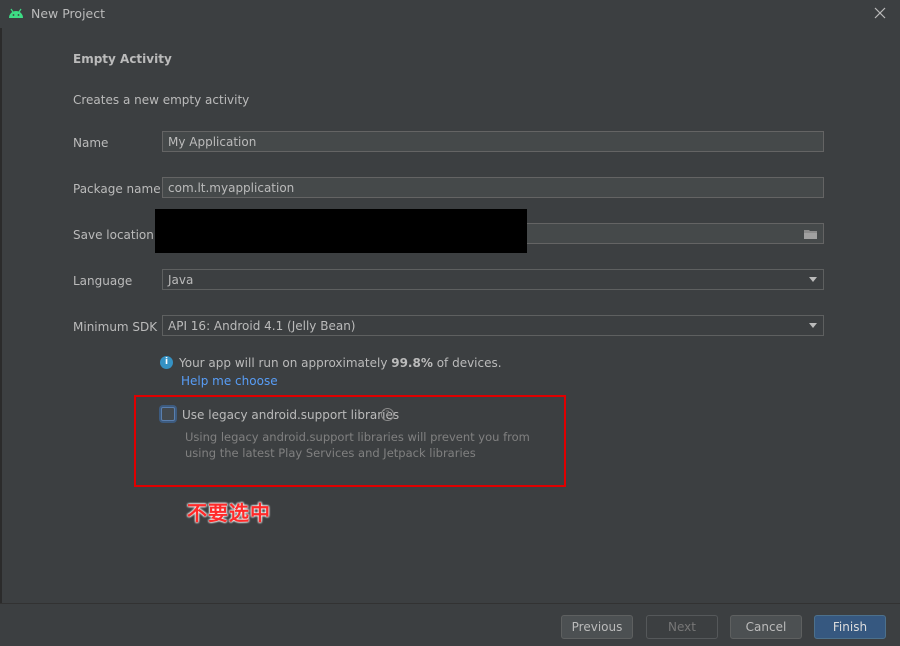 This screenshot has width=900, height=646. What do you see at coordinates (212, 142) in the screenshot?
I see `name-value: My Application` at bounding box center [212, 142].